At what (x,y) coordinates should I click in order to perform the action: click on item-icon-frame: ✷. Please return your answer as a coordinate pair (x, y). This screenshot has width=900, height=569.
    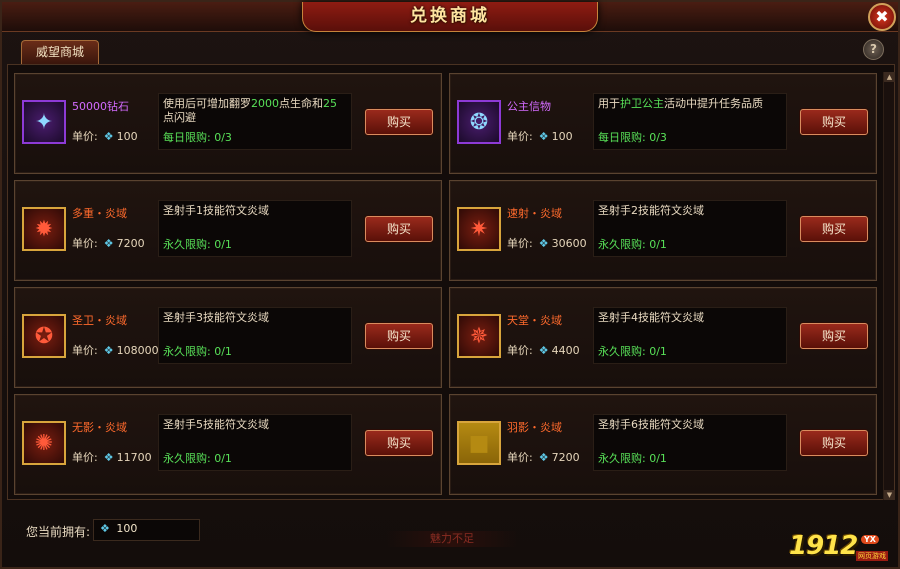
    Looking at the image, I should click on (479, 229).